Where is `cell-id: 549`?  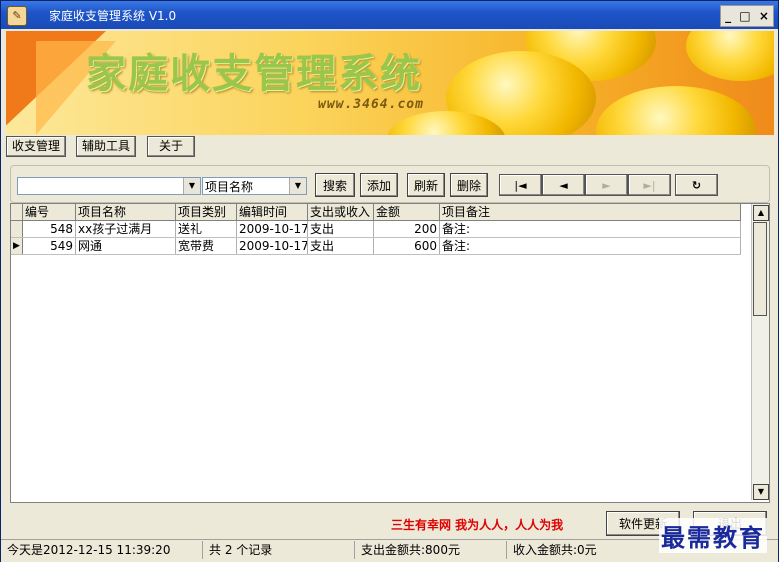
cell-id: 549 is located at coordinates (49, 246).